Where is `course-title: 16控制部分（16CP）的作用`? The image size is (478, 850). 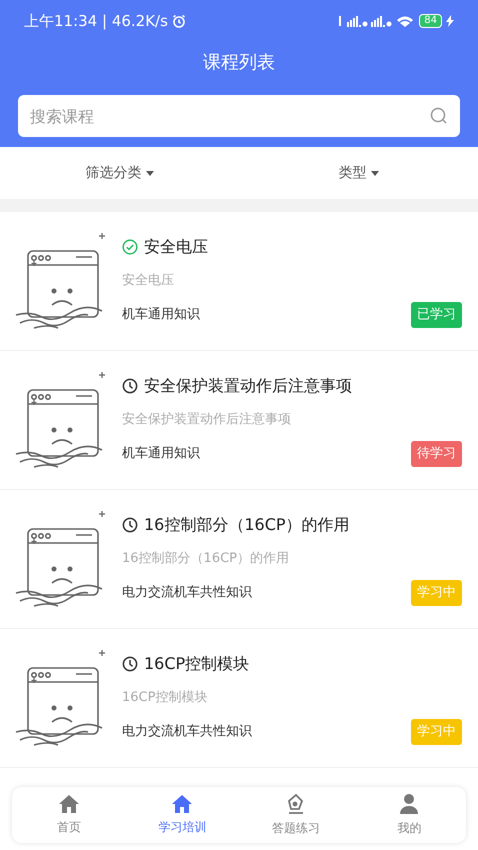
course-title: 16控制部分（16CP）的作用 is located at coordinates (247, 525).